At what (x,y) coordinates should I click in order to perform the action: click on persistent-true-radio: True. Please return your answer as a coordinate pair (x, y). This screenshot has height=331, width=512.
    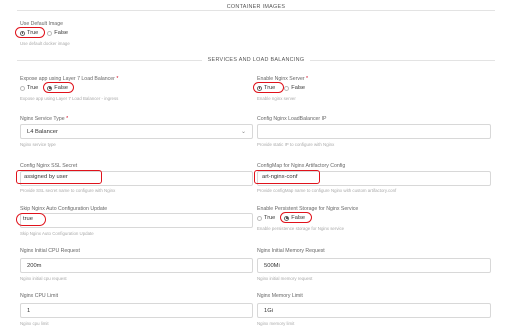
    Looking at the image, I should click on (266, 218).